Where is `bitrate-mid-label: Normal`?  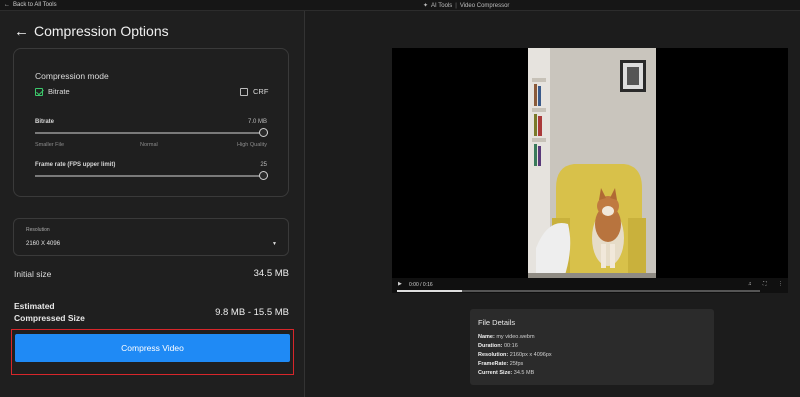 bitrate-mid-label: Normal is located at coordinates (149, 145).